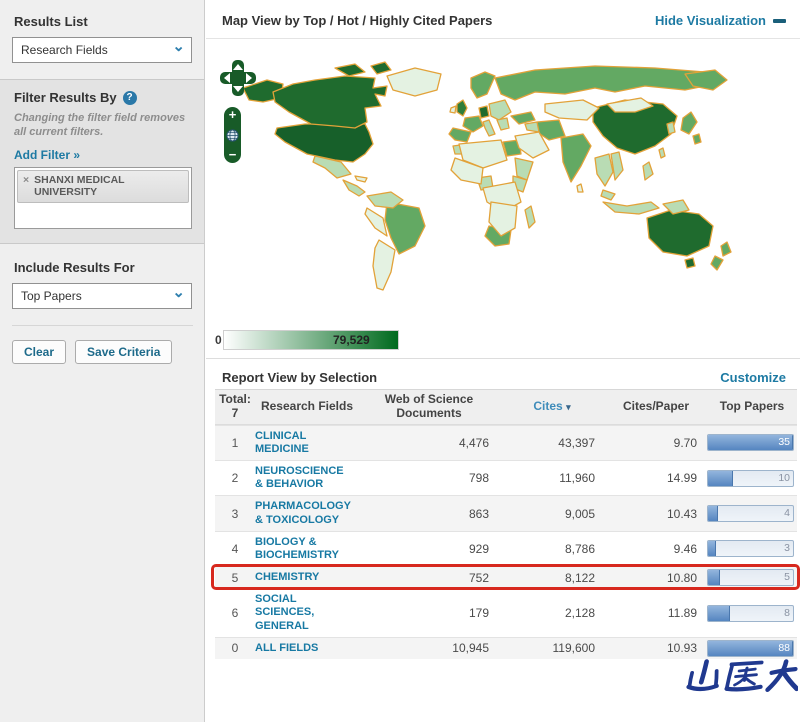 The height and width of the screenshot is (722, 800). What do you see at coordinates (743, 676) in the screenshot?
I see `watermark-glyphs` at bounding box center [743, 676].